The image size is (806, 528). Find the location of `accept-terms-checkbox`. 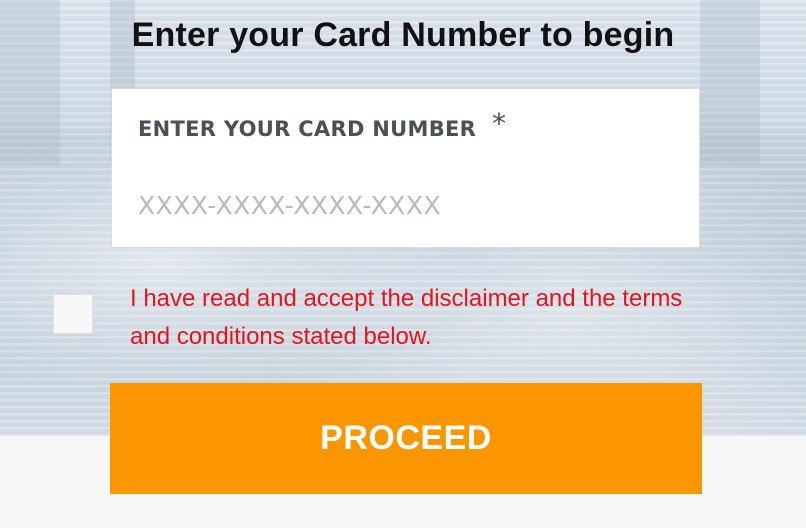

accept-terms-checkbox is located at coordinates (73, 314).